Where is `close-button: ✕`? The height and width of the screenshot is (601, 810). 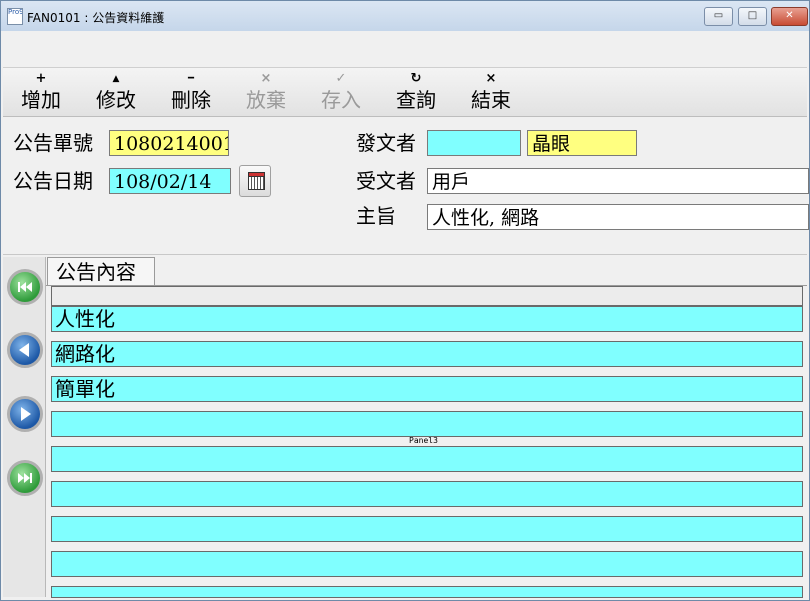
close-button: ✕ is located at coordinates (789, 16).